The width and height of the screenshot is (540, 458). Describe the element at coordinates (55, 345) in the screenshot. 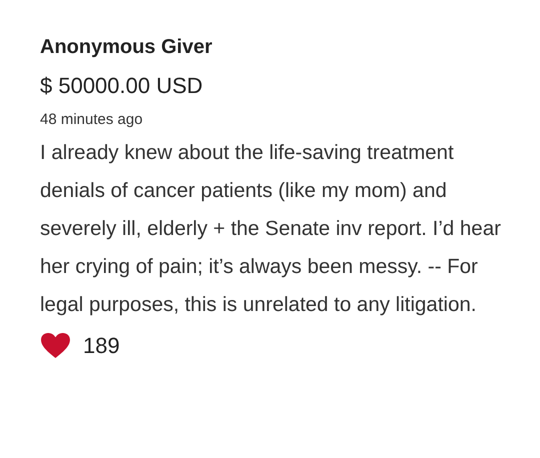

I see `heart-icon` at that location.